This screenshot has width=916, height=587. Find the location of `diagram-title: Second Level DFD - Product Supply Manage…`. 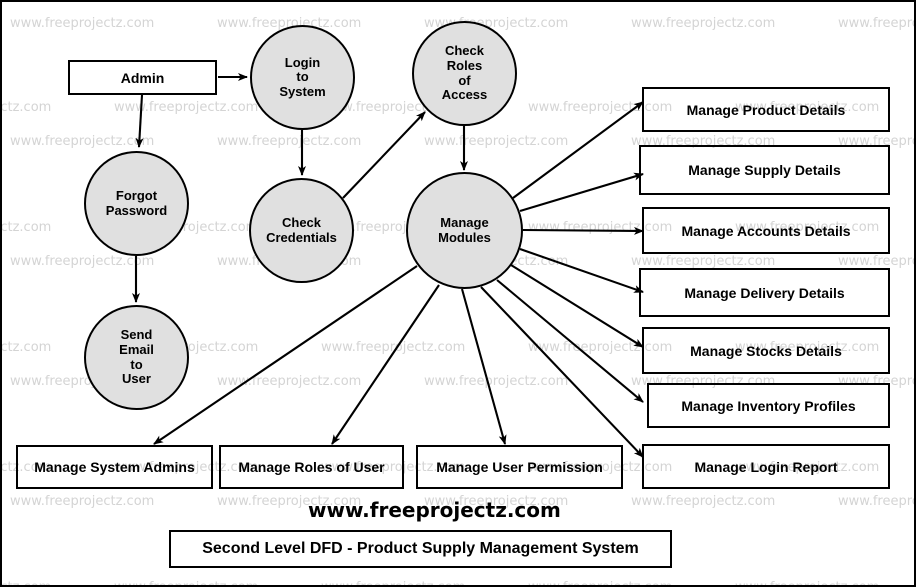

diagram-title: Second Level DFD - Product Supply Manage… is located at coordinates (420, 548).